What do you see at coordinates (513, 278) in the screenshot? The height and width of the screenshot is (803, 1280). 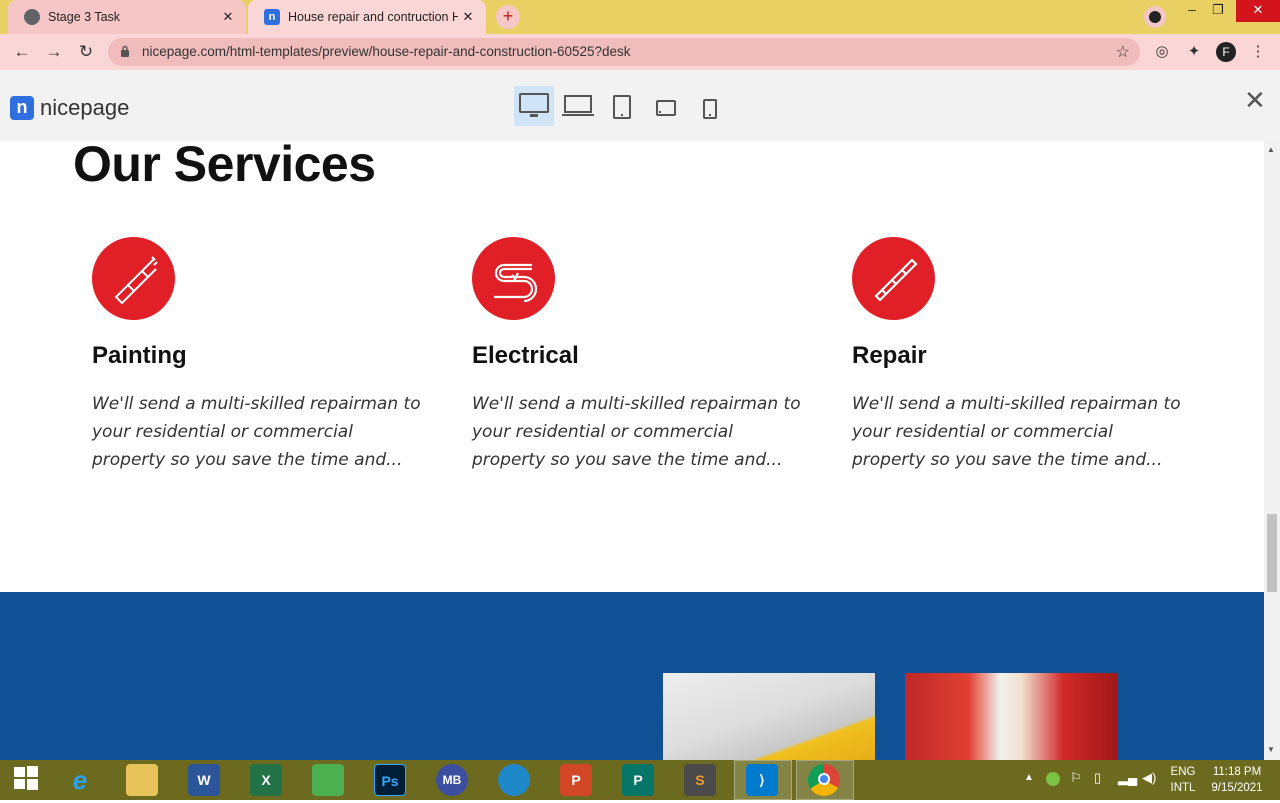 I see `electrical-wire-icon` at bounding box center [513, 278].